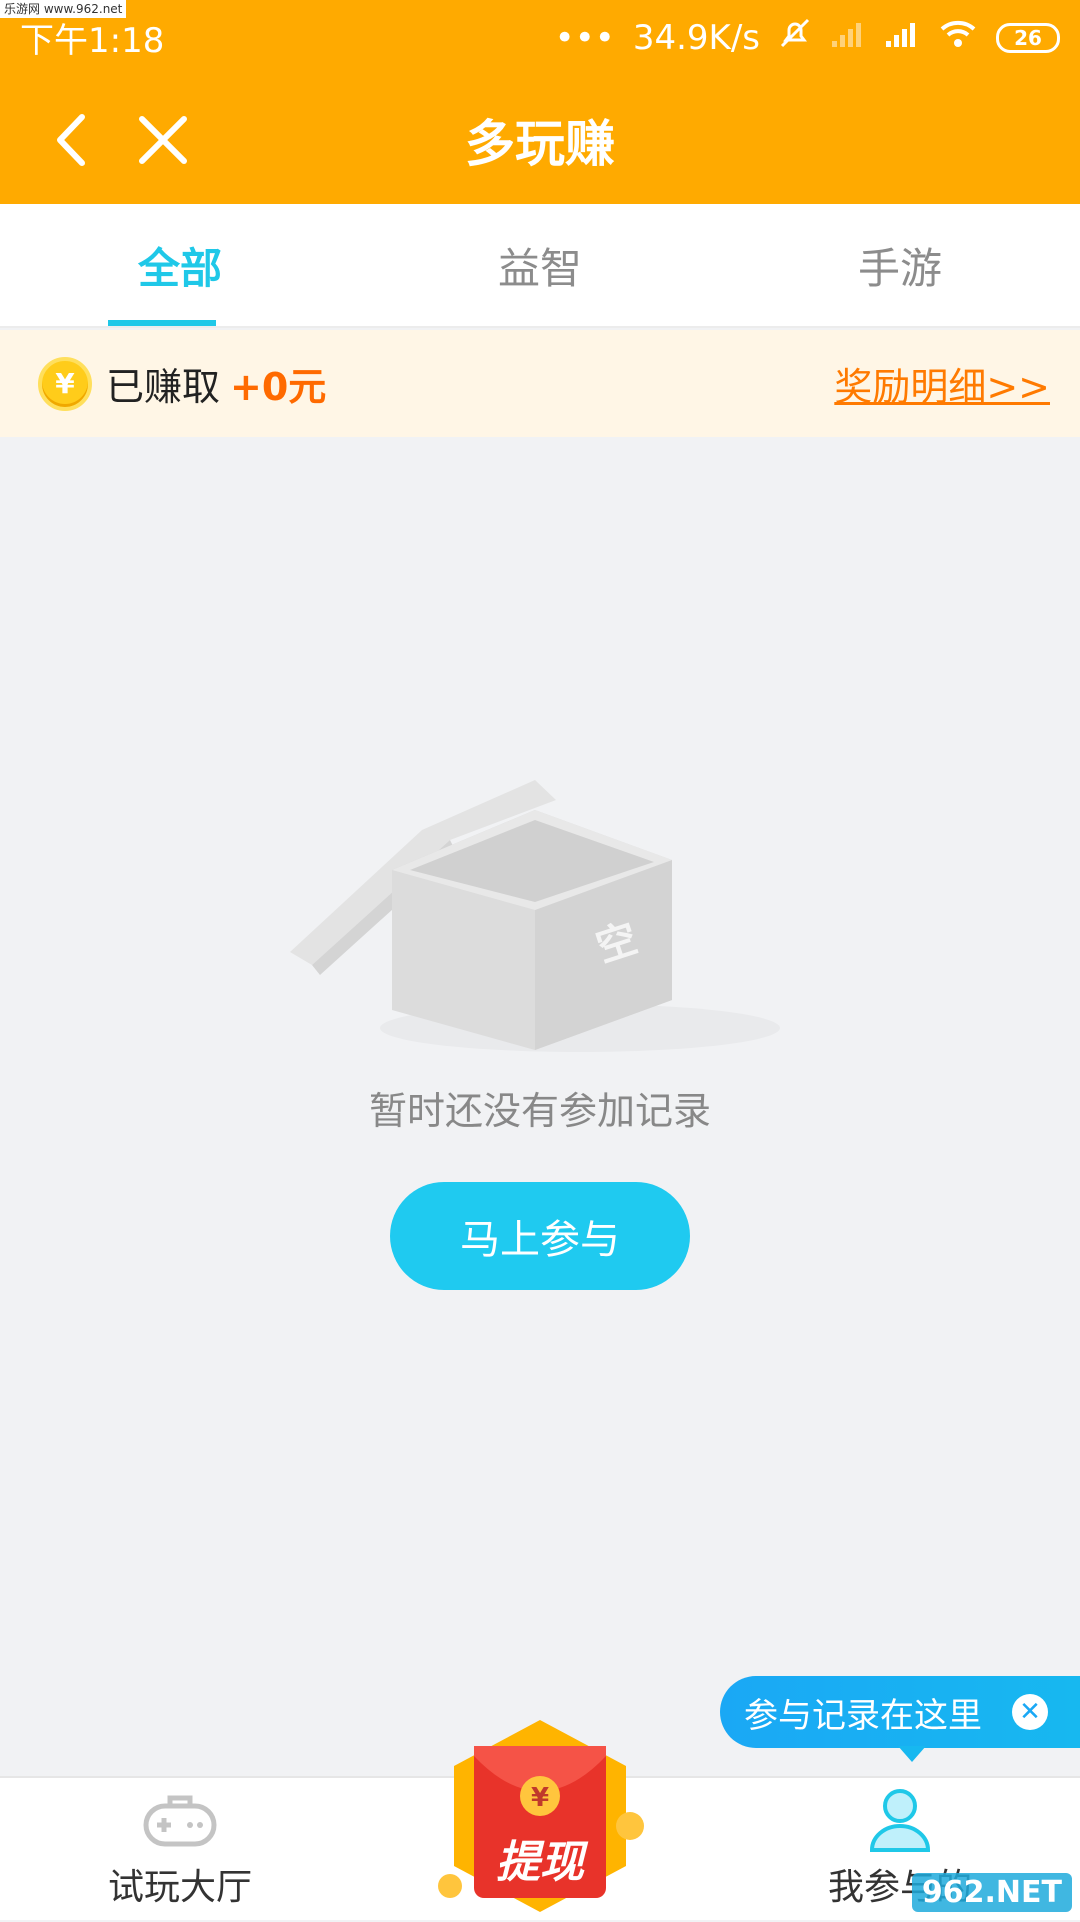 The image size is (1080, 1922). I want to click on user-icon, so click(900, 1819).